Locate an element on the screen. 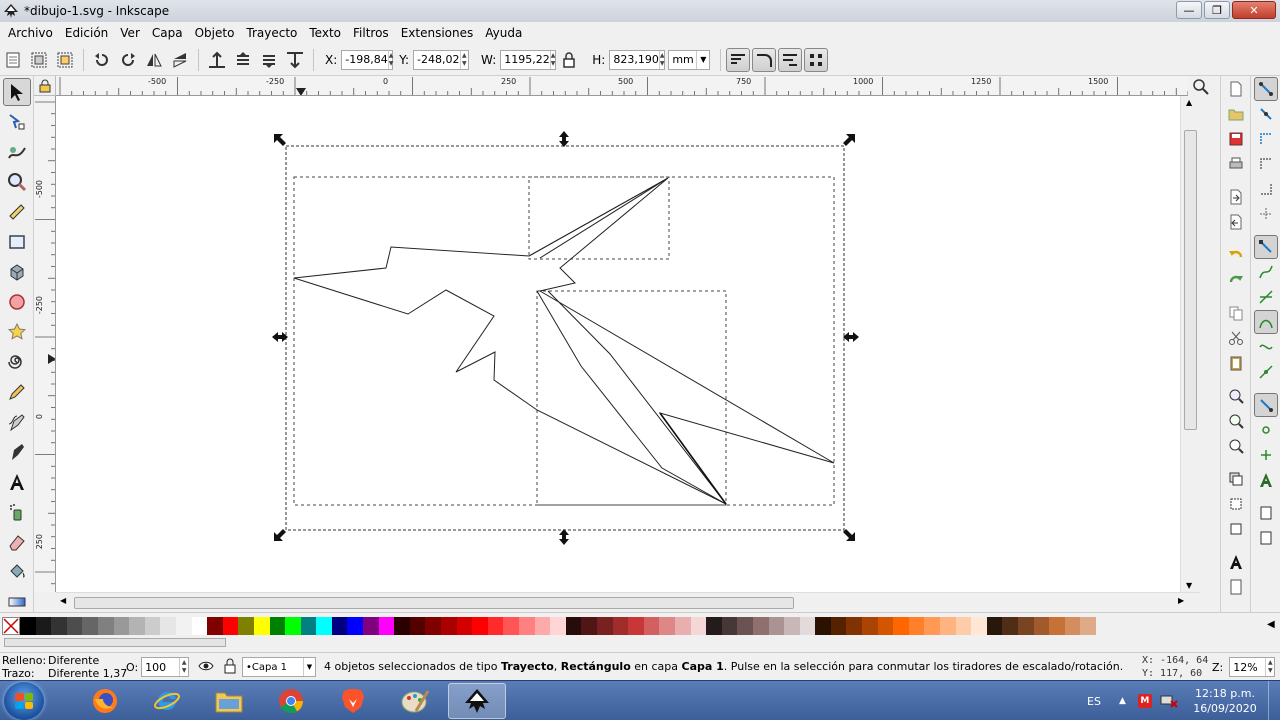 This screenshot has height=720, width=1280. paint-bucket-tool is located at coordinates (17, 572).